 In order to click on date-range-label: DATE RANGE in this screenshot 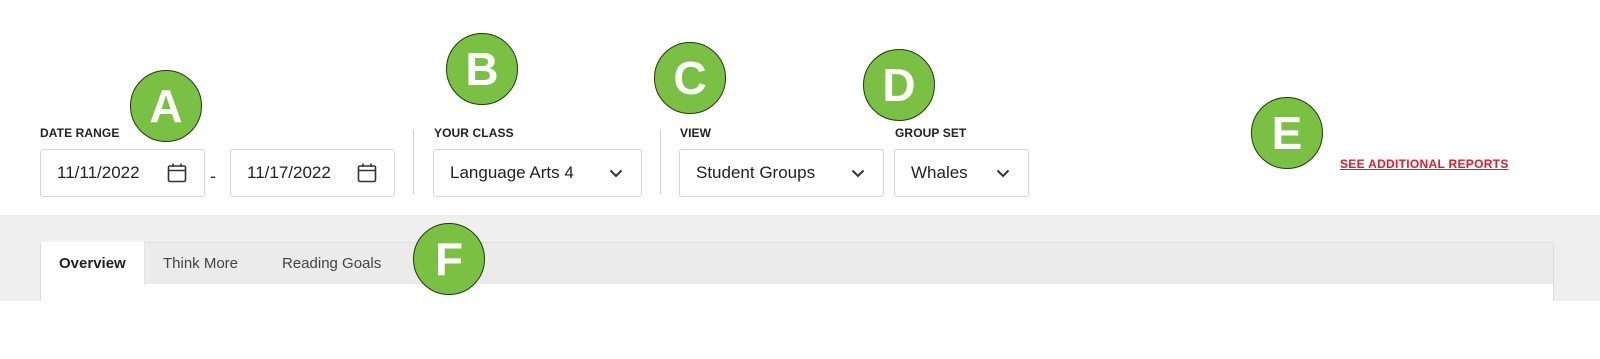, I will do `click(80, 133)`.